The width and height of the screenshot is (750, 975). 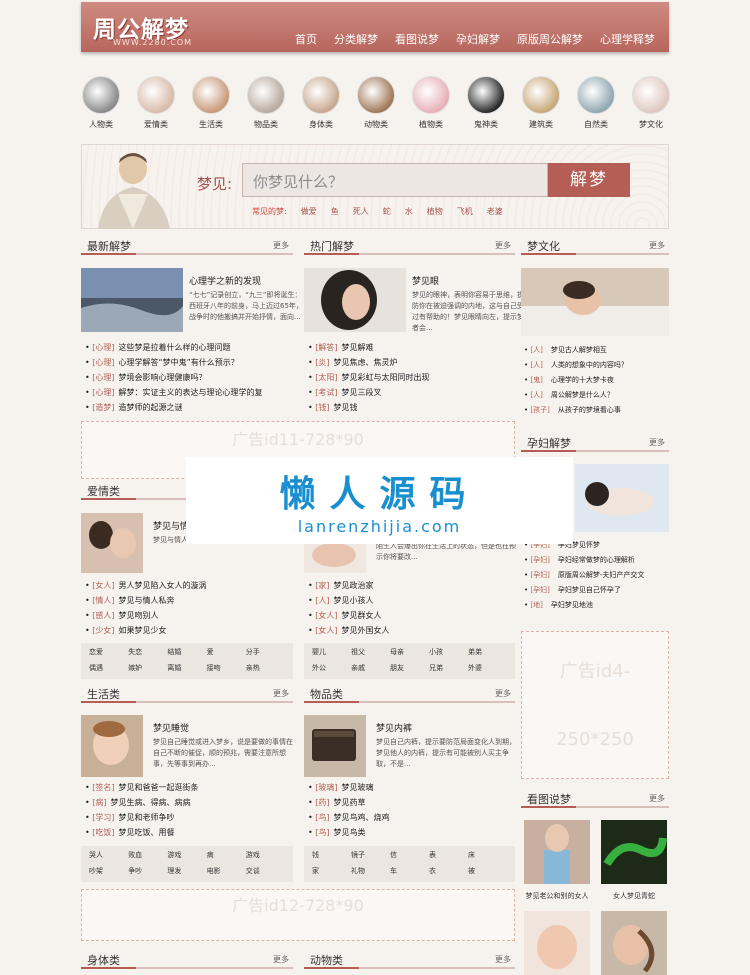 What do you see at coordinates (226, 669) in the screenshot?
I see `tag-link: 接吻` at bounding box center [226, 669].